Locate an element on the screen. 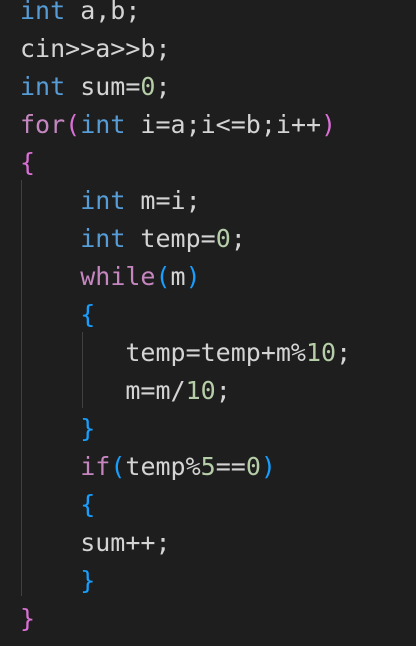 Image resolution: width=416 pixels, height=646 pixels. code-token: cin>>a>>b; is located at coordinates (95, 48).